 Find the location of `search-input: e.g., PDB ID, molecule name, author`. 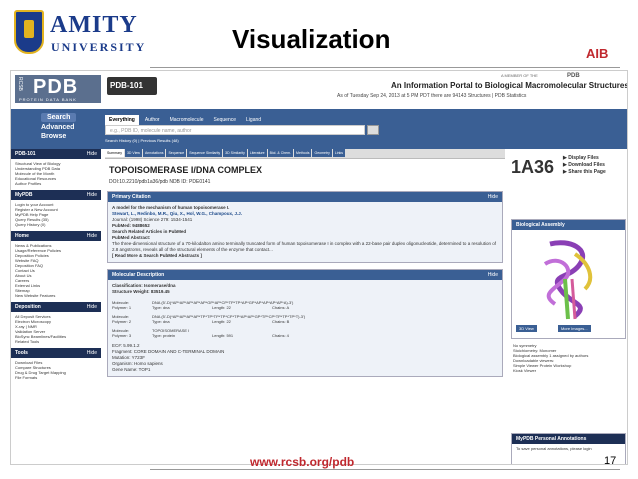

search-input: e.g., PDB ID, molecule name, author is located at coordinates (235, 130).